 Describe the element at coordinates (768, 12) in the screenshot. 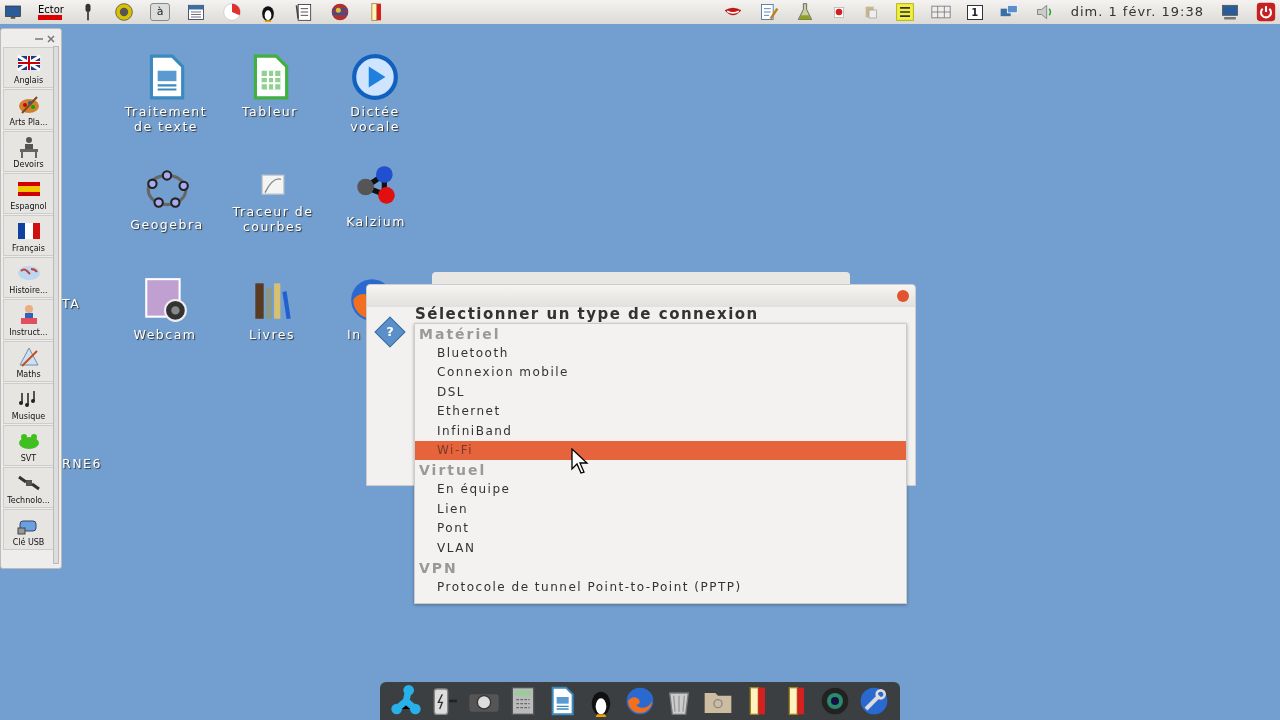

I see `notes-icon` at that location.